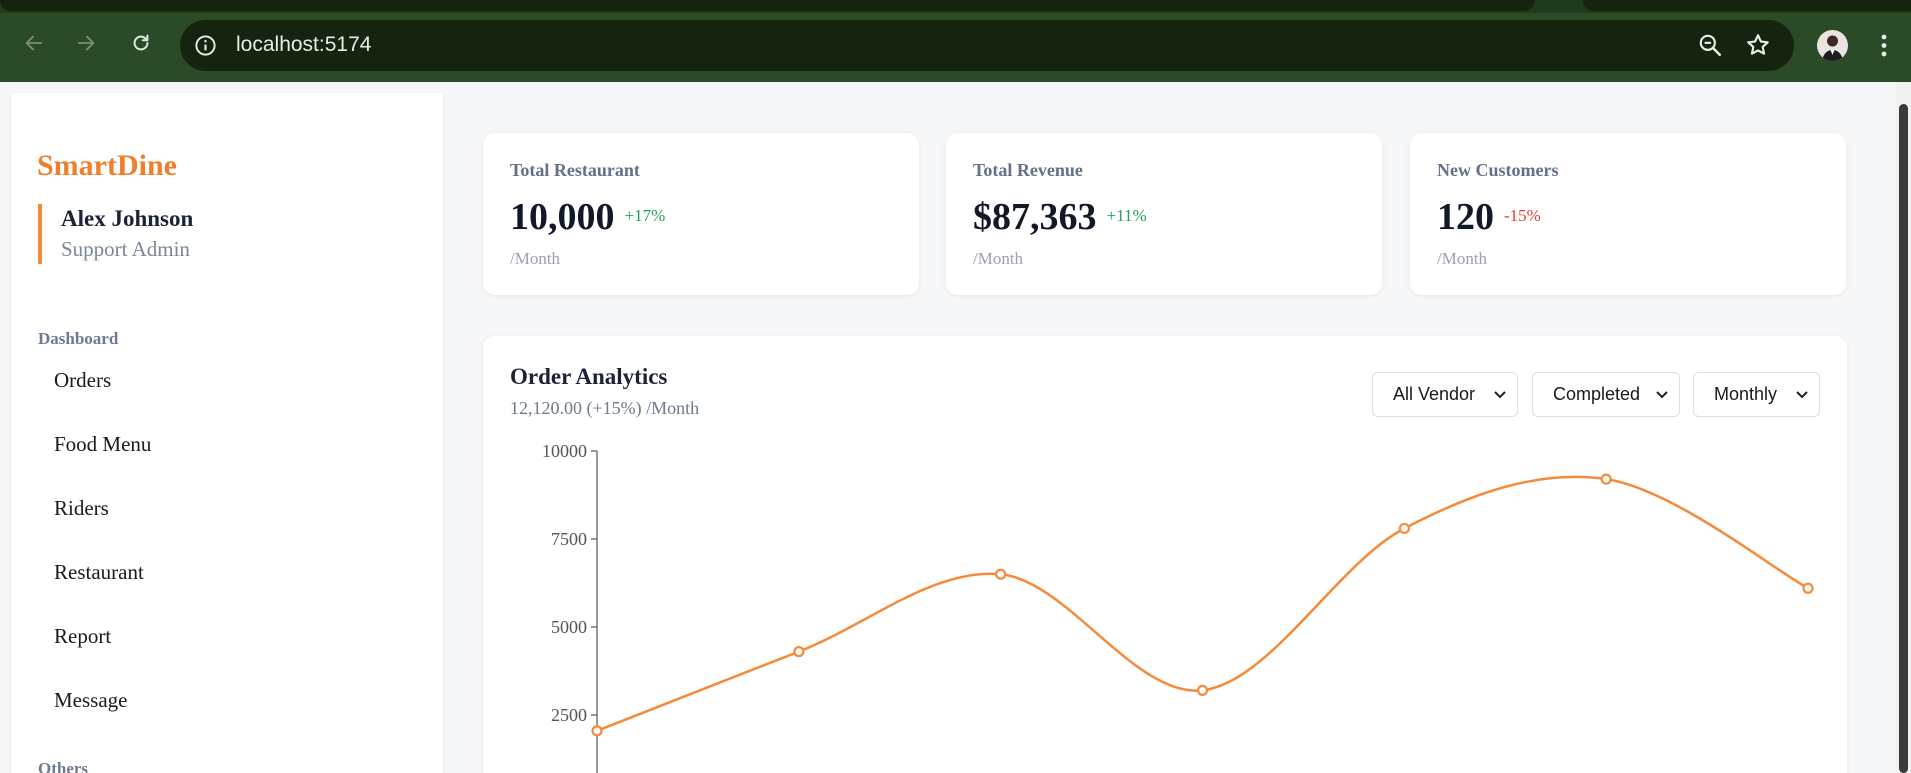 The image size is (1911, 773). What do you see at coordinates (102, 444) in the screenshot?
I see `sidebar-item-food-menu: Food Menu` at bounding box center [102, 444].